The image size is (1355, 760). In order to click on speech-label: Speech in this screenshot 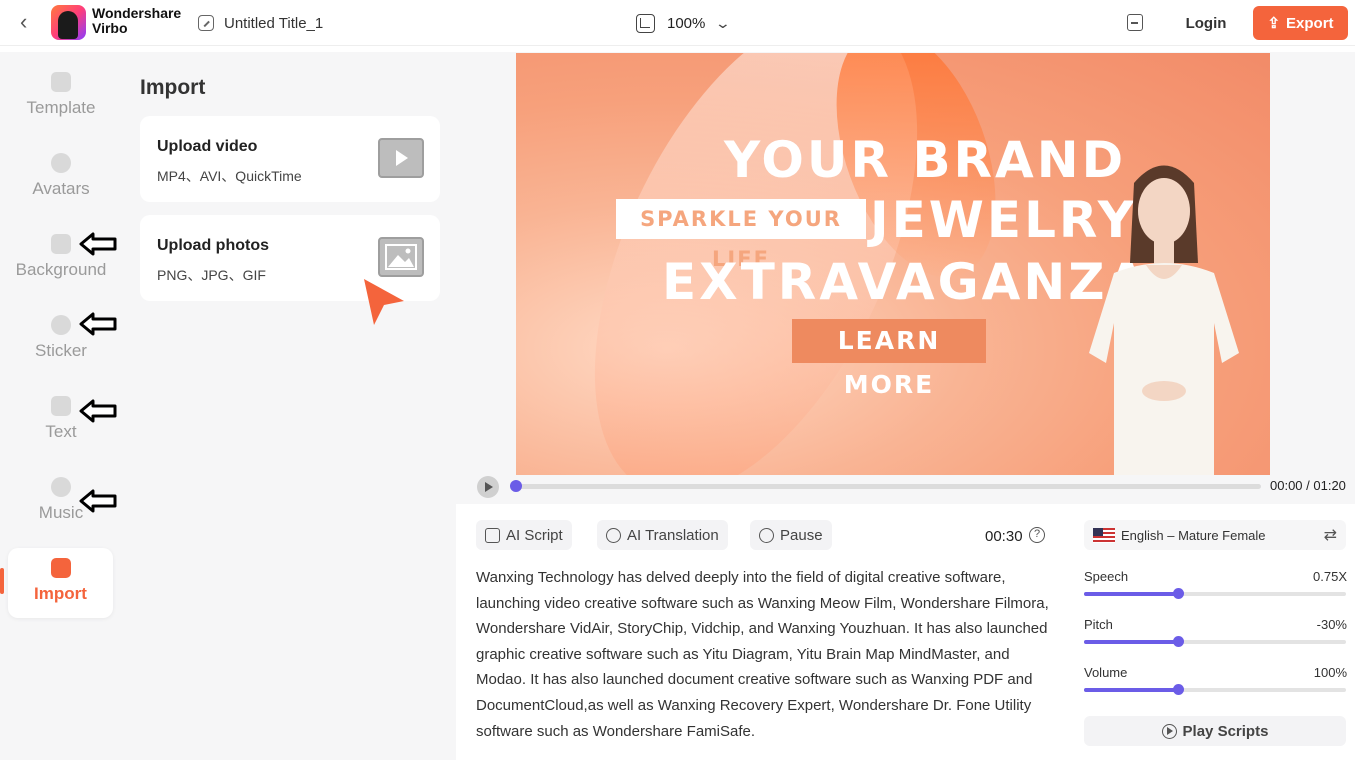, I will do `click(1106, 576)`.